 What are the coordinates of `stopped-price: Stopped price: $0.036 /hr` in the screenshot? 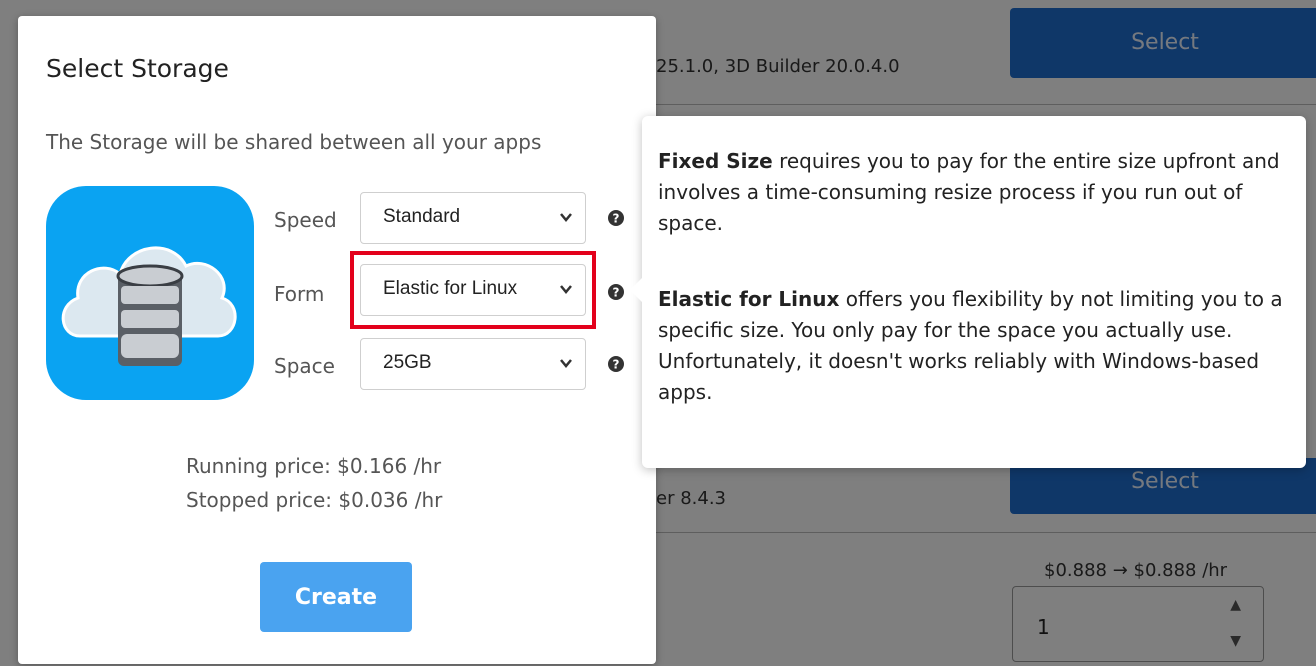 It's located at (314, 500).